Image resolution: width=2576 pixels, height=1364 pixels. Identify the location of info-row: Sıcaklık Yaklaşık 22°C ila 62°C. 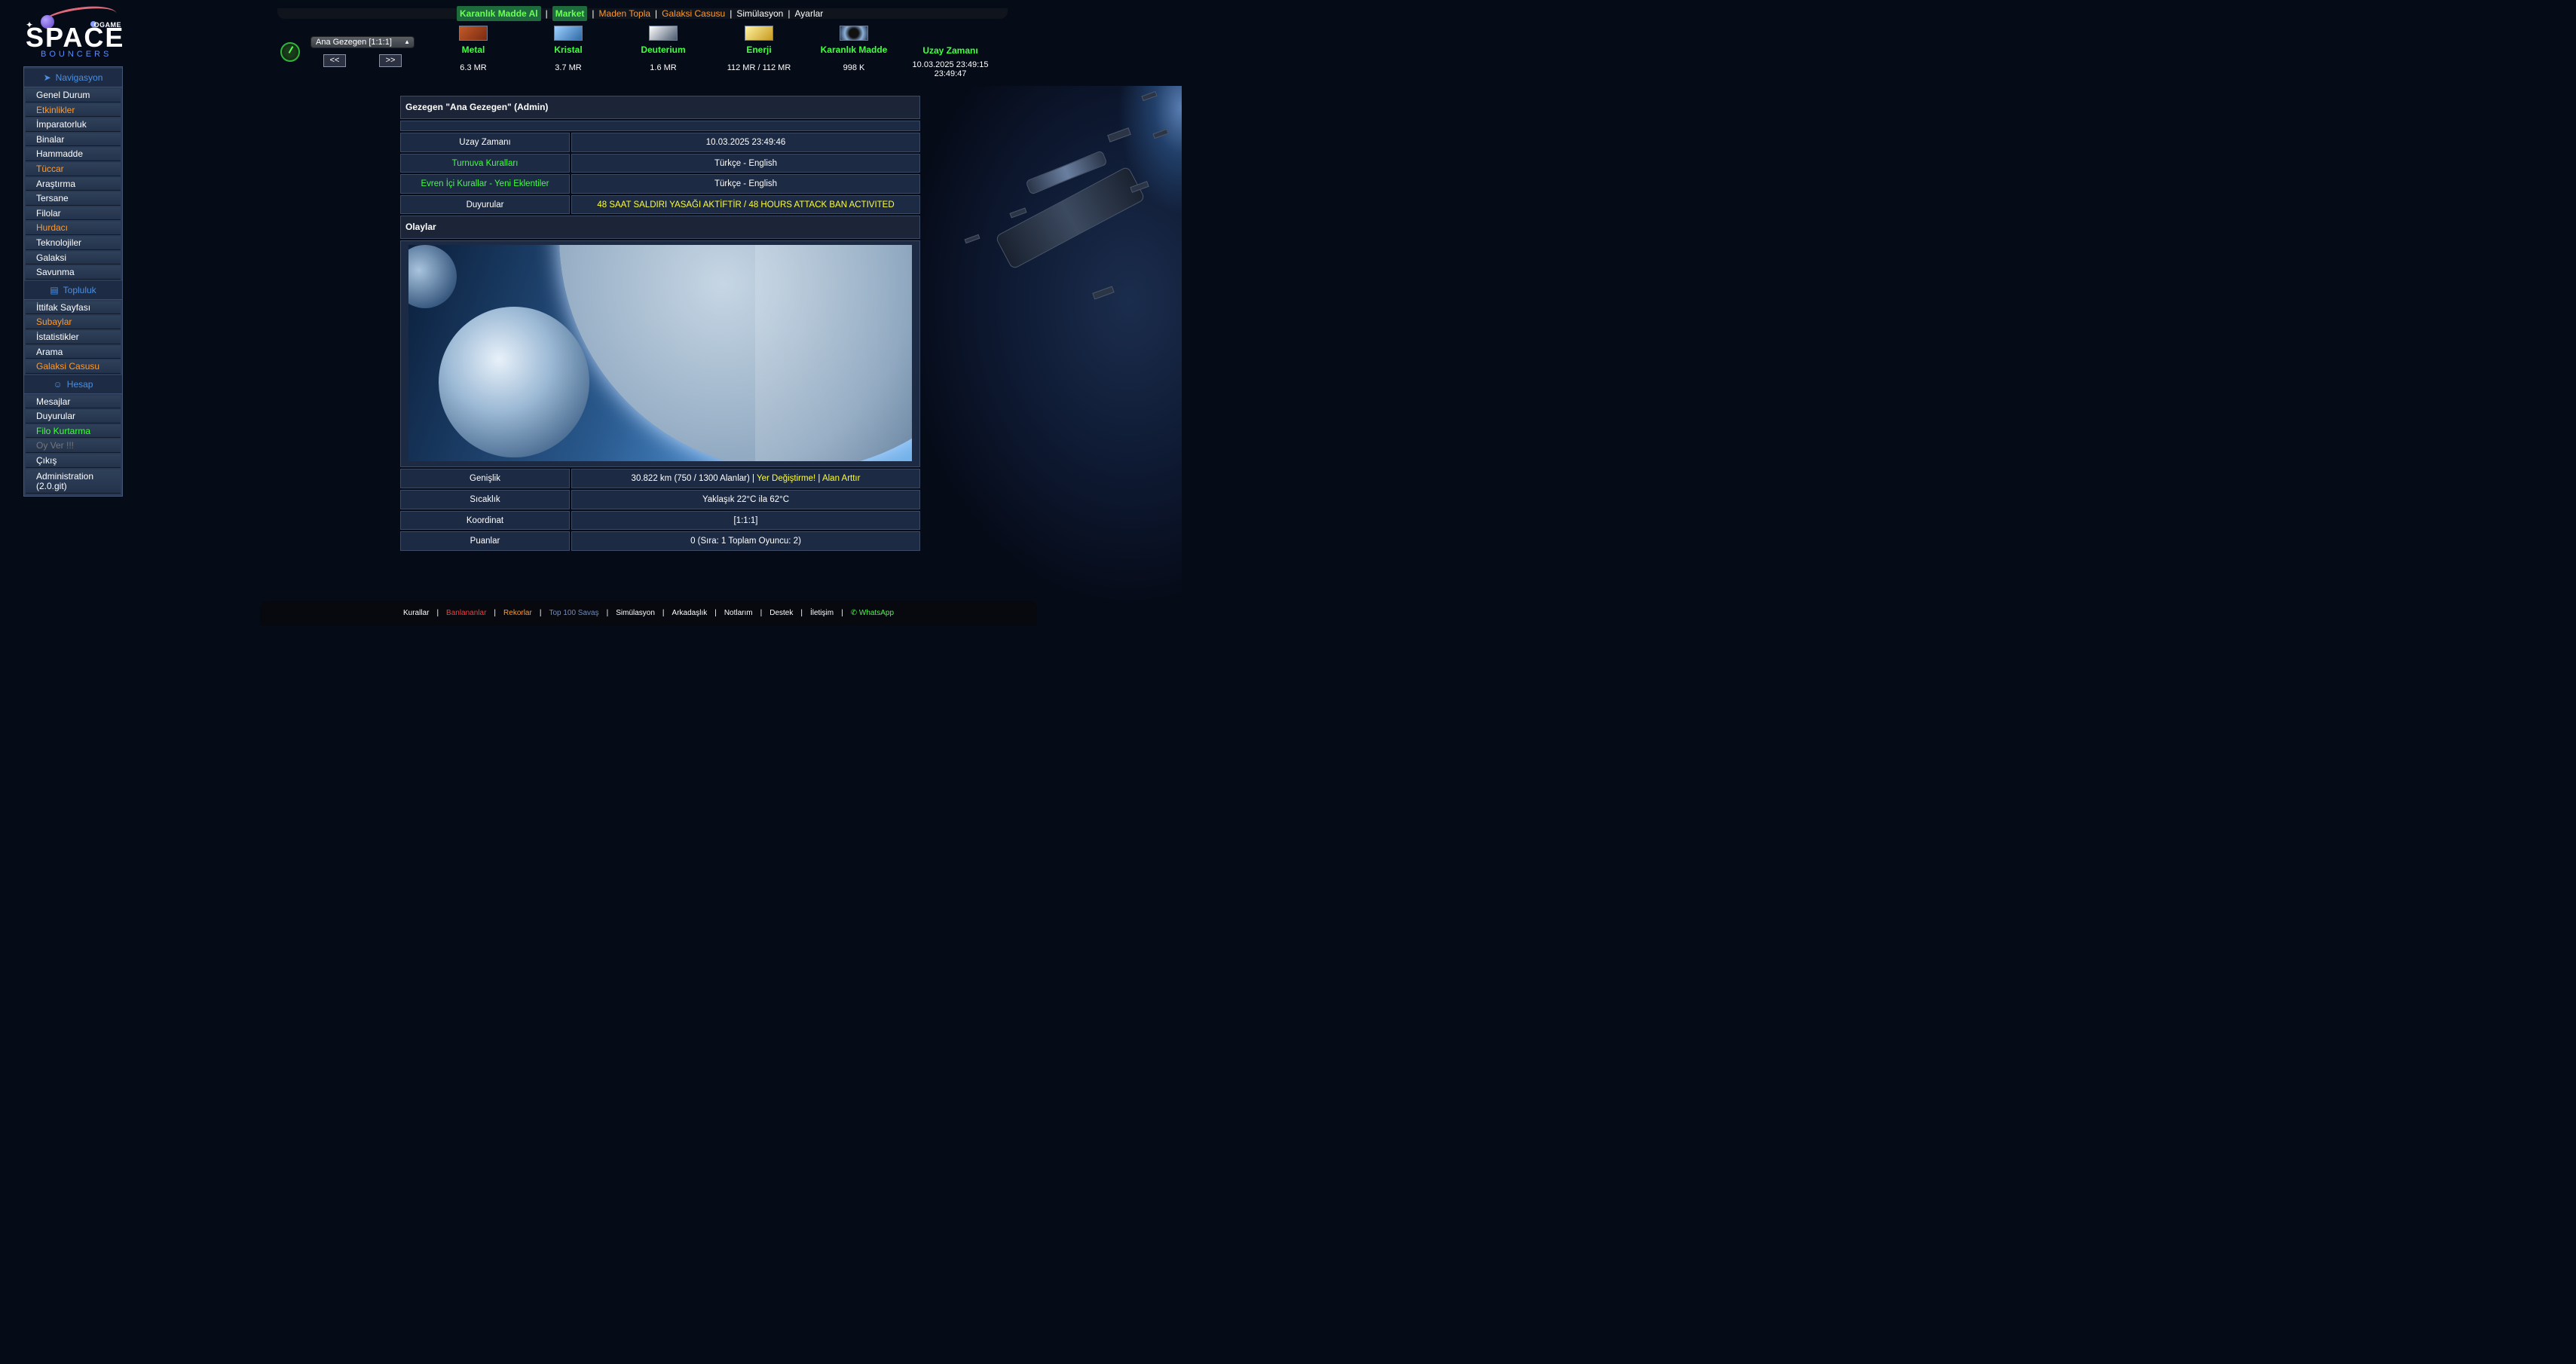
(660, 499).